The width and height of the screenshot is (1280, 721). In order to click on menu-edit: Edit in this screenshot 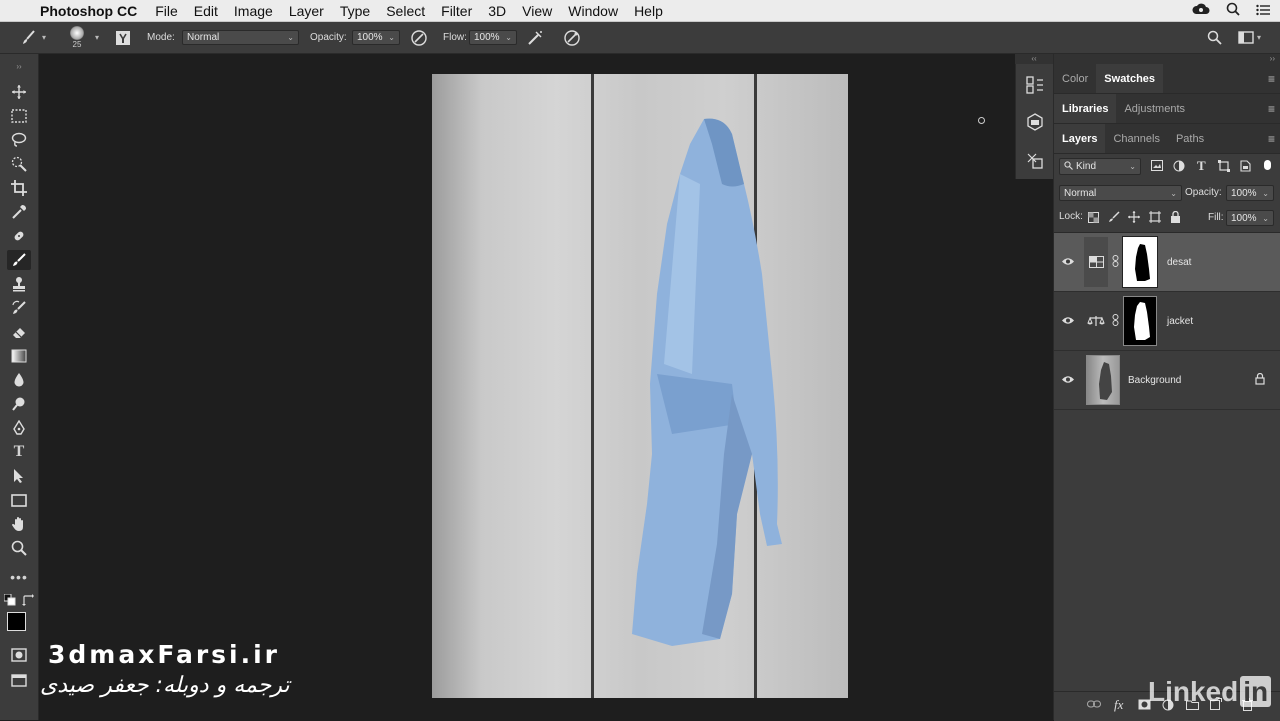, I will do `click(206, 11)`.